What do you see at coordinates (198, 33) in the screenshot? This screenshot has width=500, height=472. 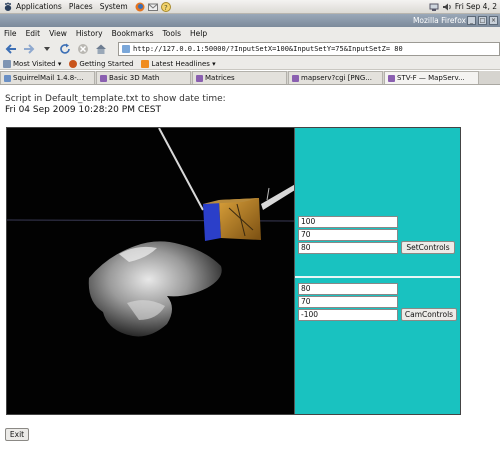 I see `menu-help: Help` at bounding box center [198, 33].